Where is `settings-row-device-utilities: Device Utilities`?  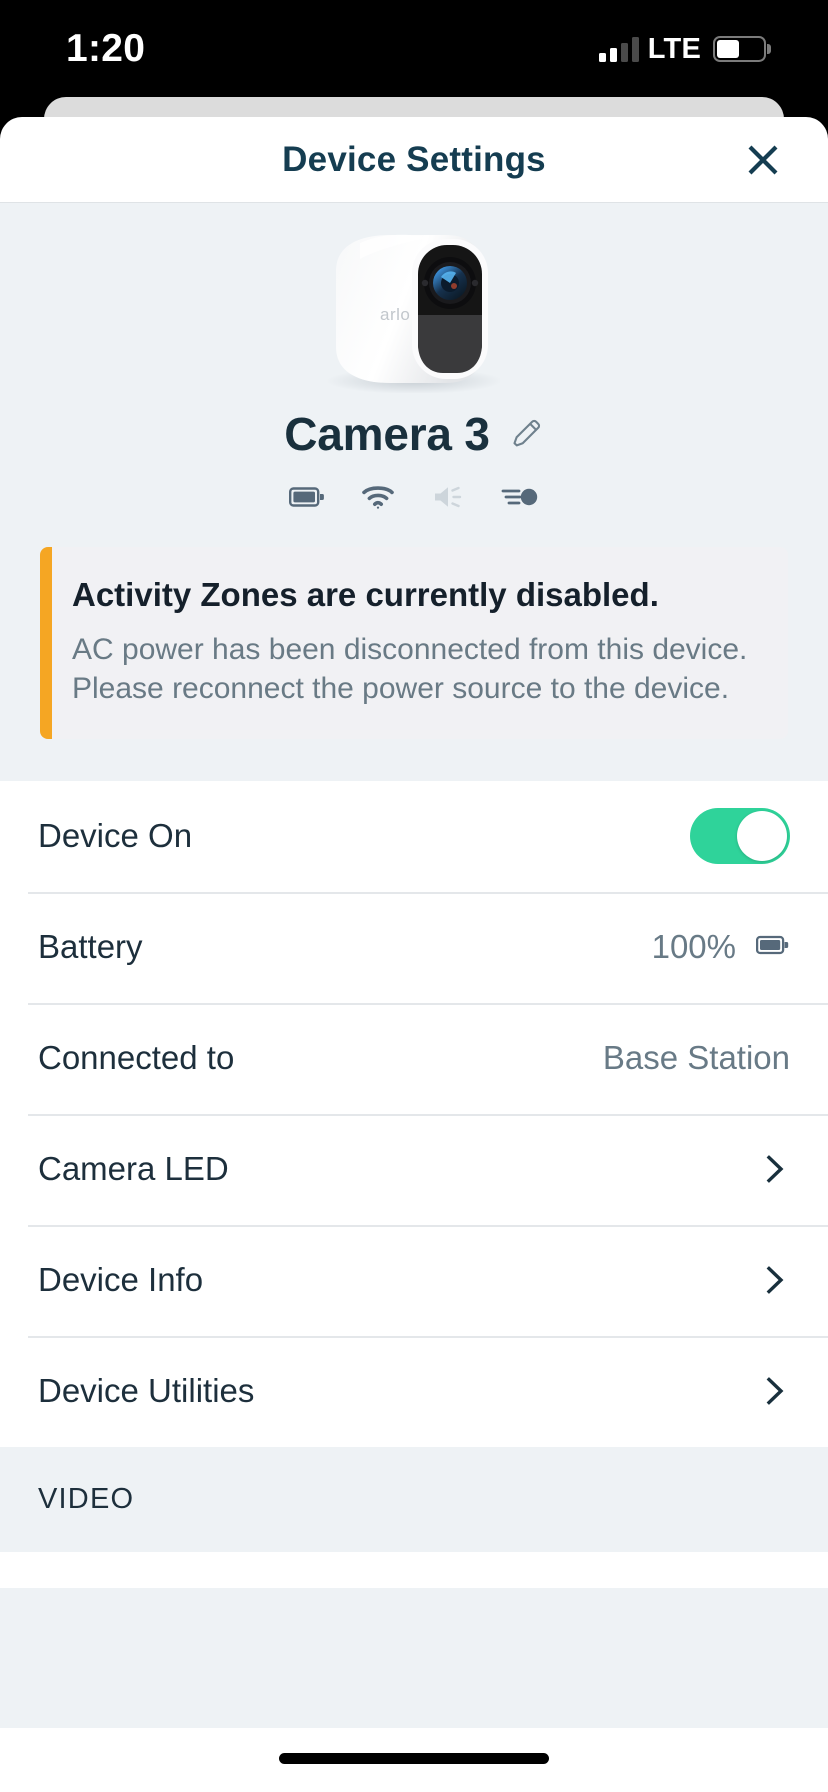 settings-row-device-utilities: Device Utilities is located at coordinates (414, 1391).